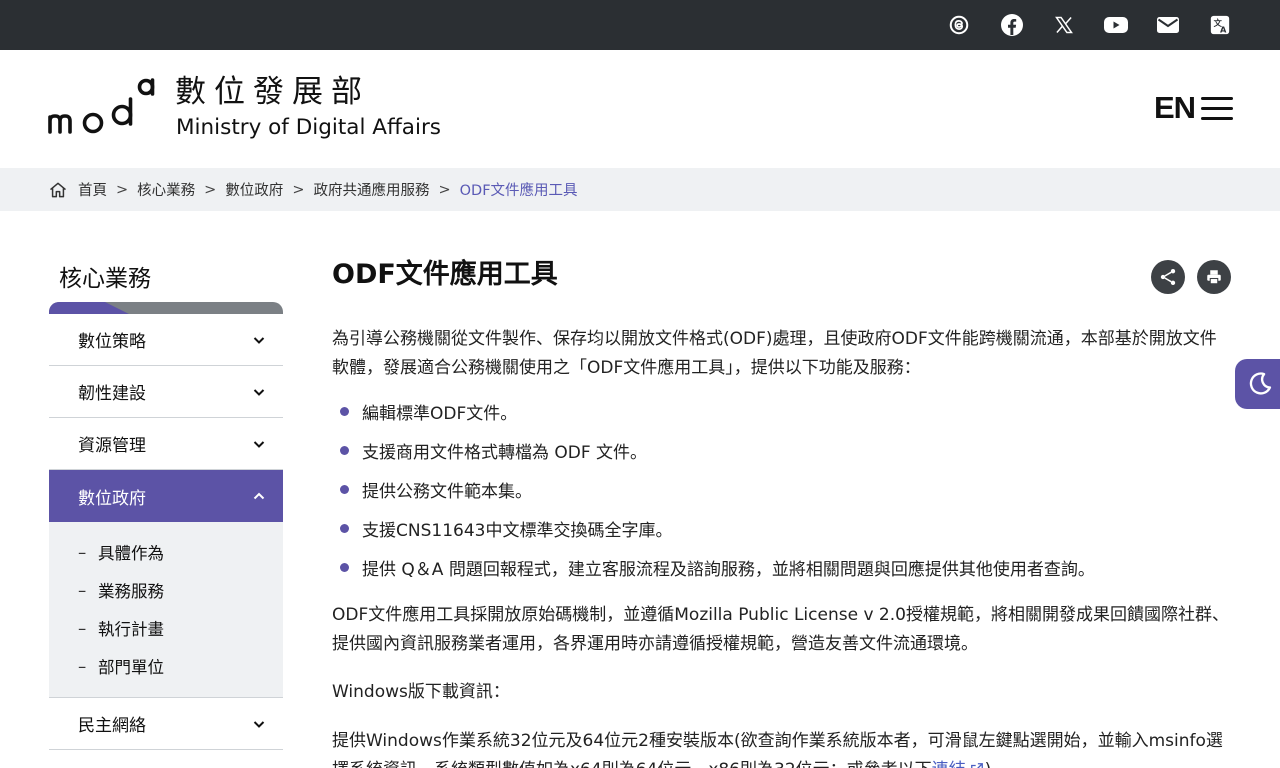  I want to click on sidebar-sub-item-plans: – 執行計畫, so click(166, 628).